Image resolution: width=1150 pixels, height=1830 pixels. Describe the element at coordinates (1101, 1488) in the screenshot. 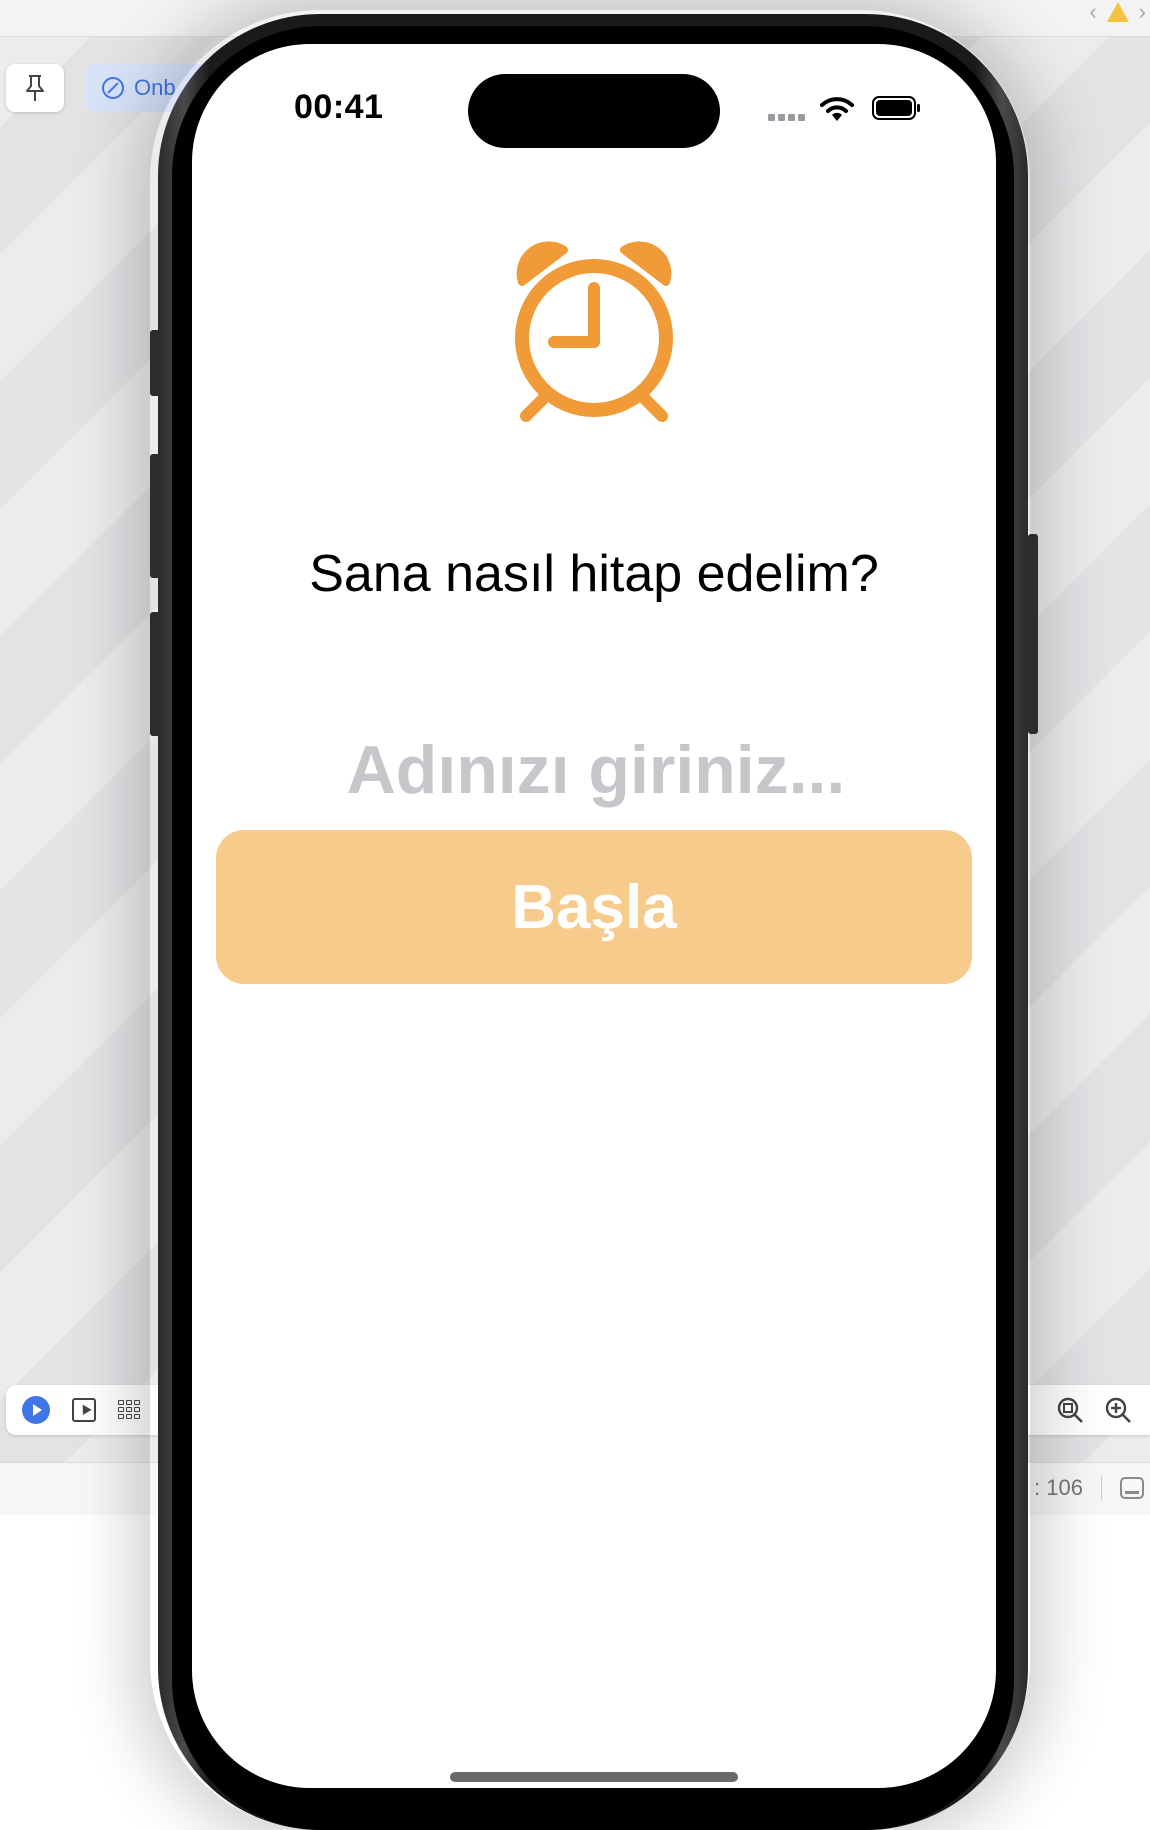

I see `status-divider` at that location.